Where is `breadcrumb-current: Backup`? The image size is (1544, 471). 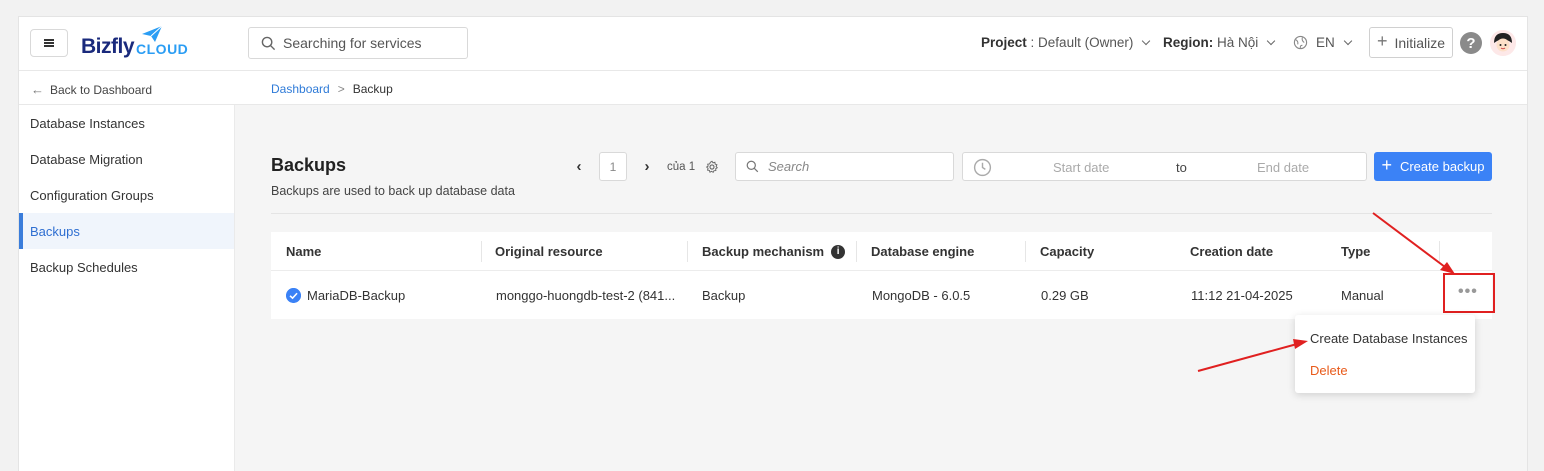
breadcrumb-current: Backup is located at coordinates (372, 89).